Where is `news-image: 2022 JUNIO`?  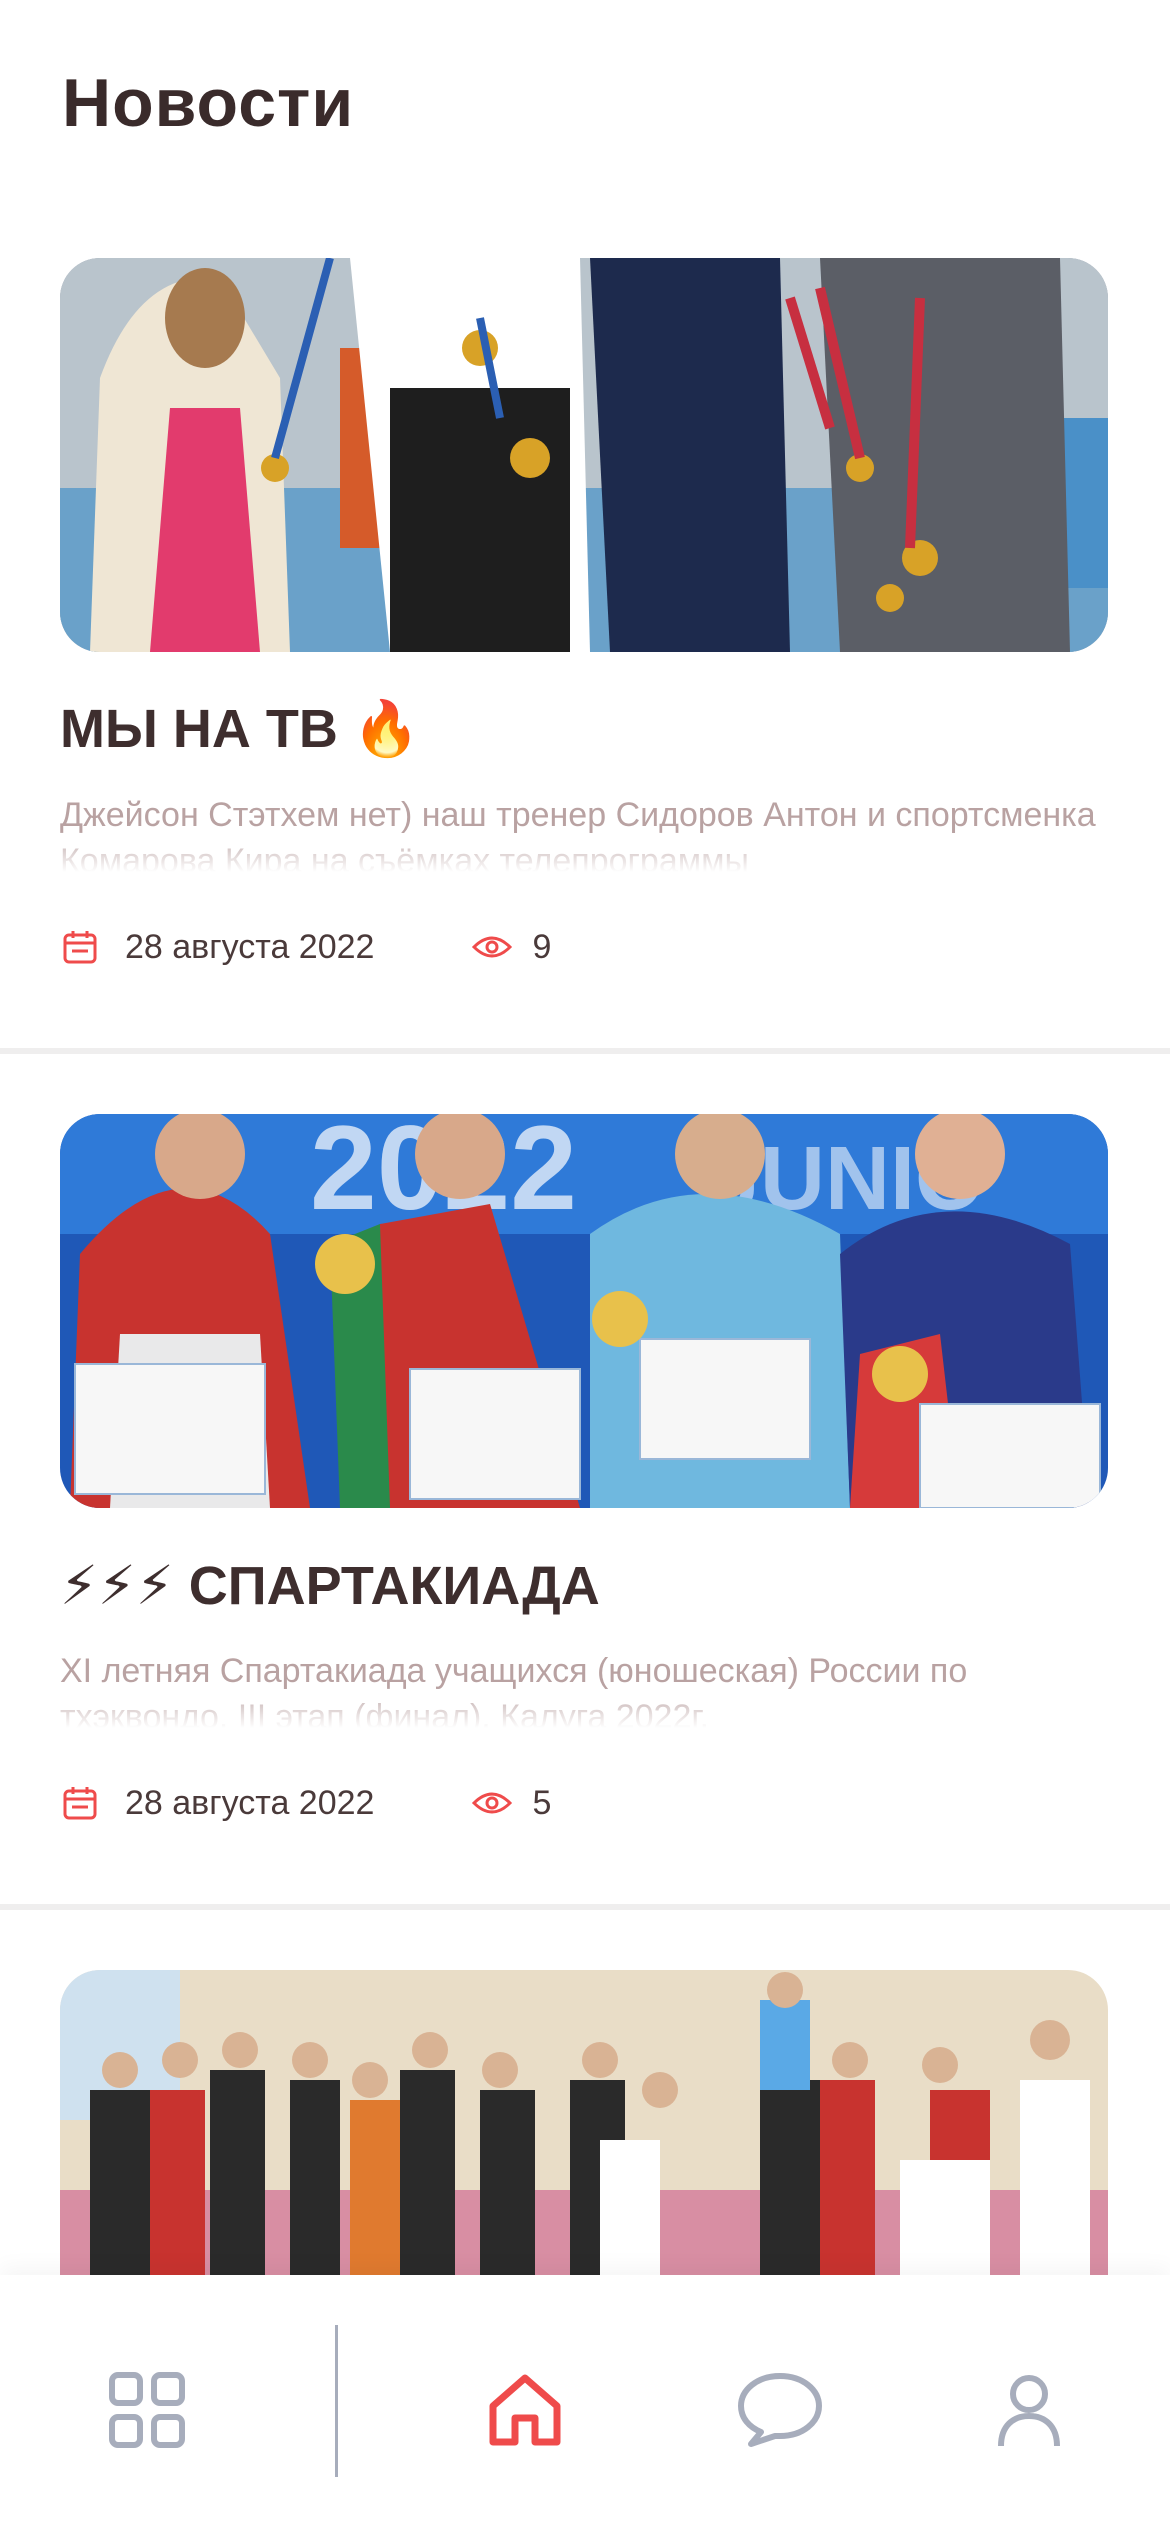
news-image: 2022 JUNIO is located at coordinates (584, 1311).